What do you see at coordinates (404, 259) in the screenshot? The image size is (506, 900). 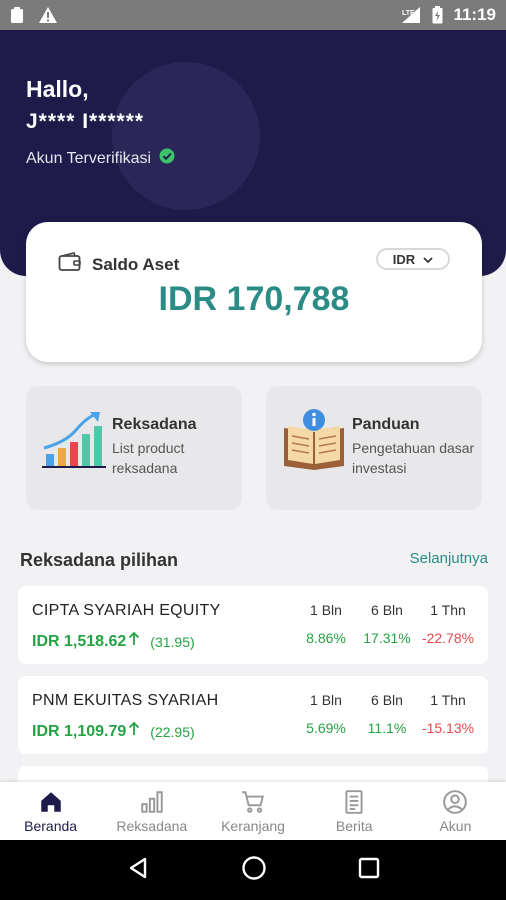 I see `currency-value: IDR` at bounding box center [404, 259].